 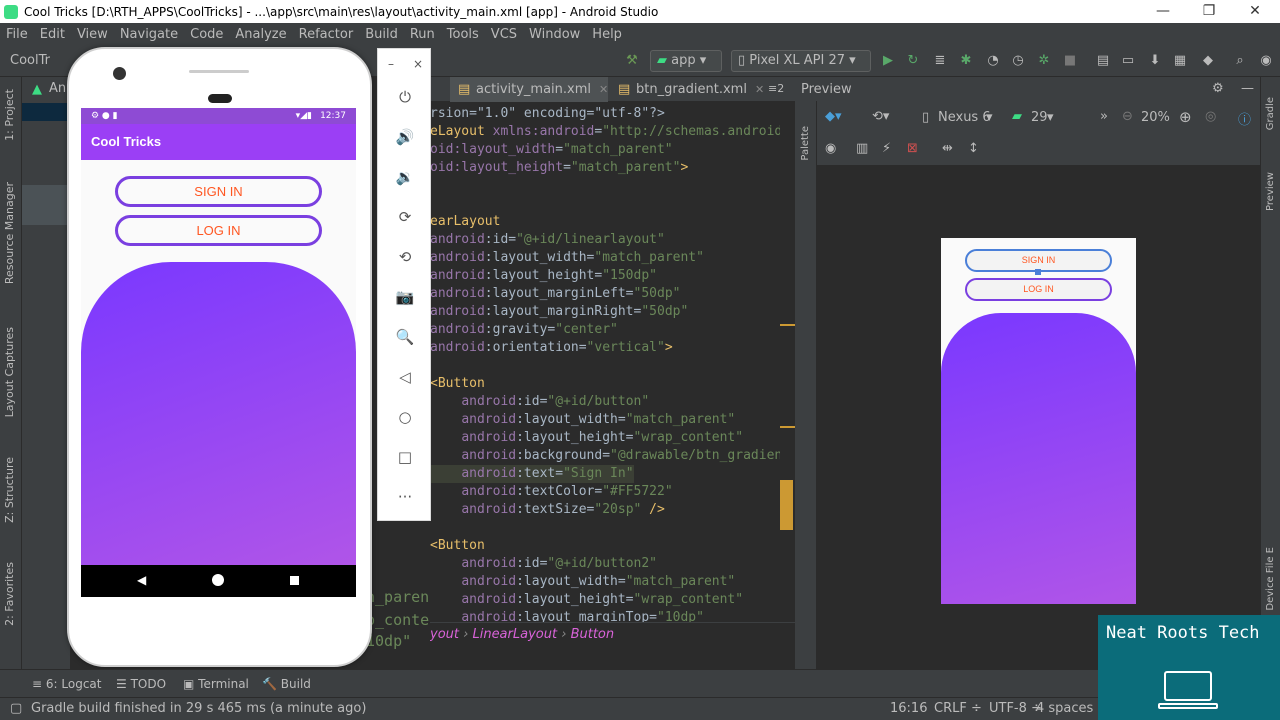 What do you see at coordinates (1038, 289) in the screenshot?
I see `preview-log-in-button: LOG IN` at bounding box center [1038, 289].